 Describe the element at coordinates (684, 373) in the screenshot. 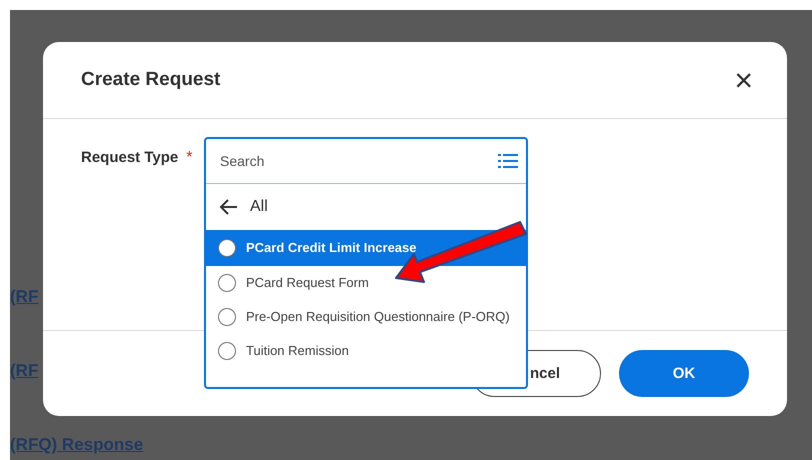

I see `ok-button: OK` at that location.